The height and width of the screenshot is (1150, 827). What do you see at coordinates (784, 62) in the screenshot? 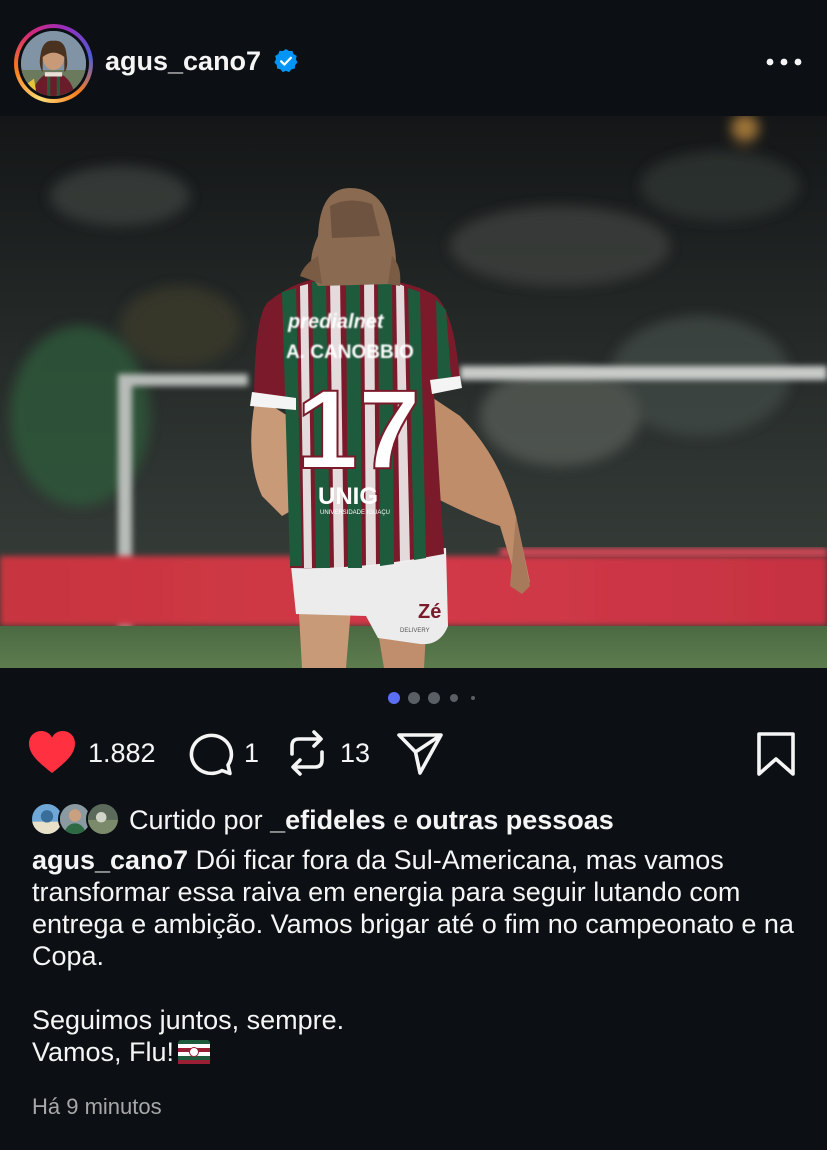
I see `more-options-icon` at bounding box center [784, 62].